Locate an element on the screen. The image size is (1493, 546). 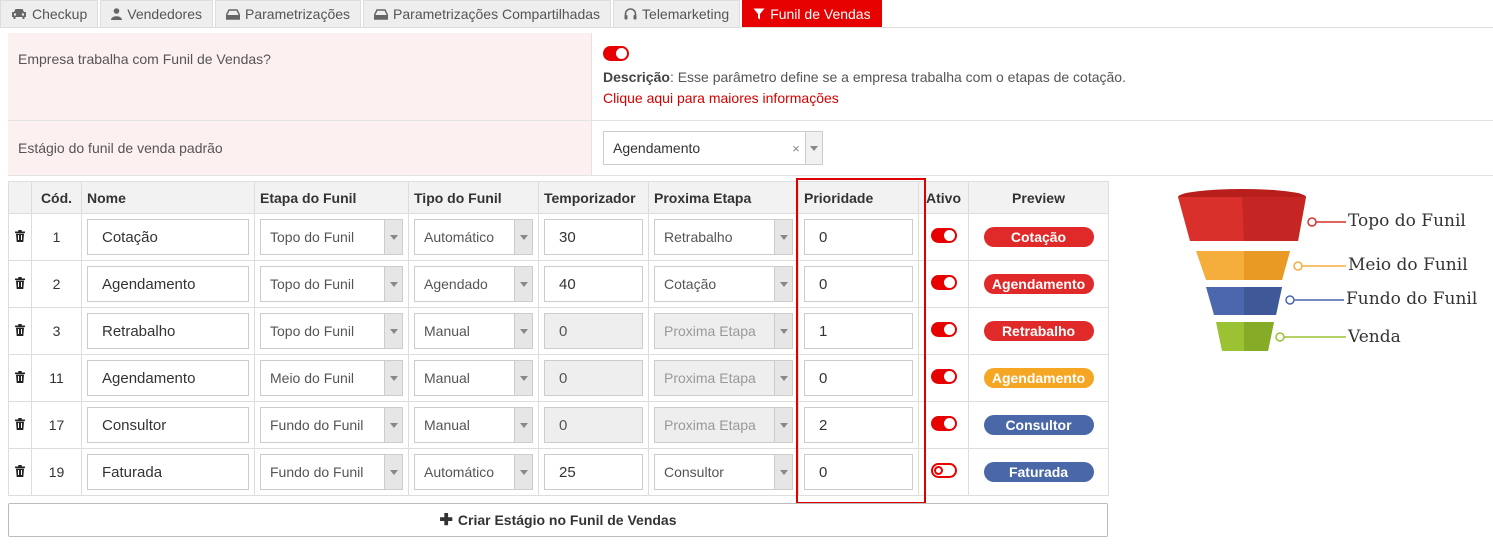
stage-name-input: Retrabalho is located at coordinates (168, 331).